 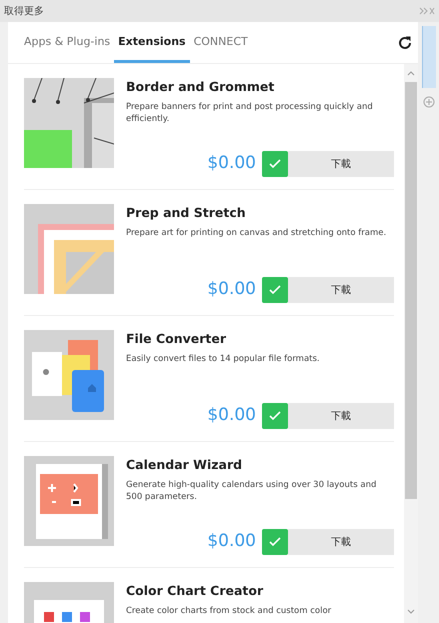 I want to click on extension-title: Prep and Stretch, so click(x=186, y=213).